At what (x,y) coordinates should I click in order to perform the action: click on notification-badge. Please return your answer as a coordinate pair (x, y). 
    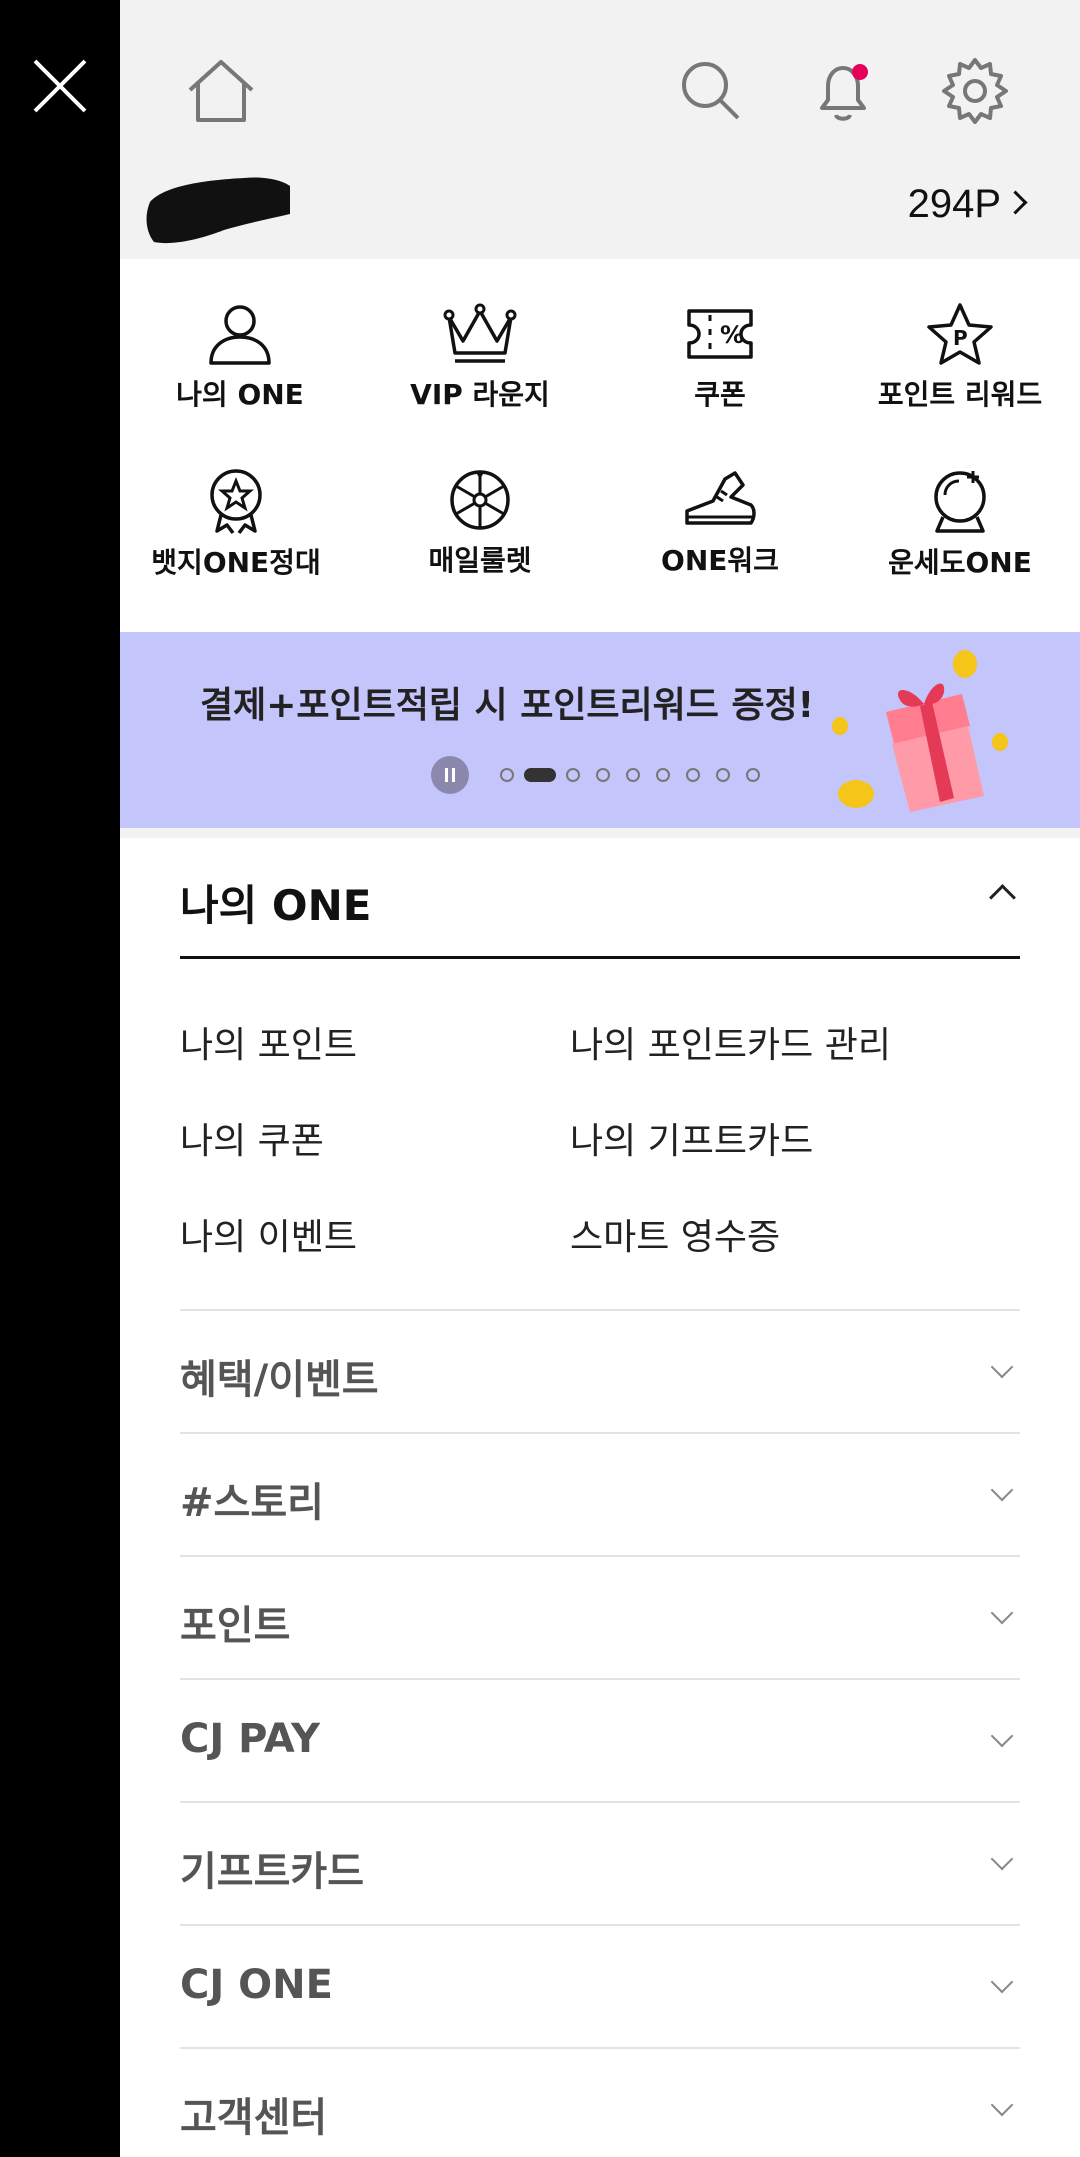
    Looking at the image, I should click on (860, 72).